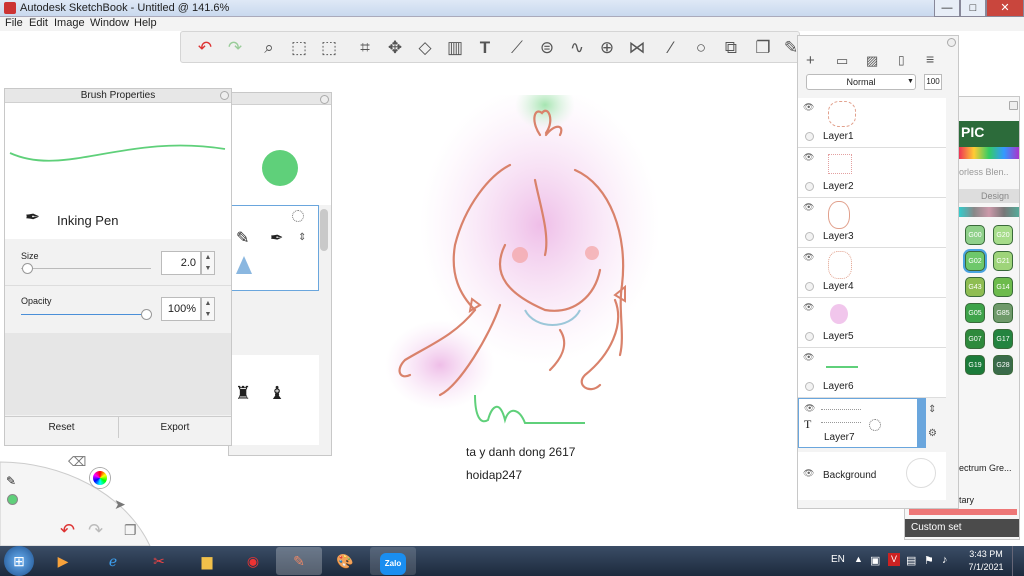  What do you see at coordinates (986, 554) in the screenshot?
I see `clock-time: 3:43 PM` at bounding box center [986, 554].